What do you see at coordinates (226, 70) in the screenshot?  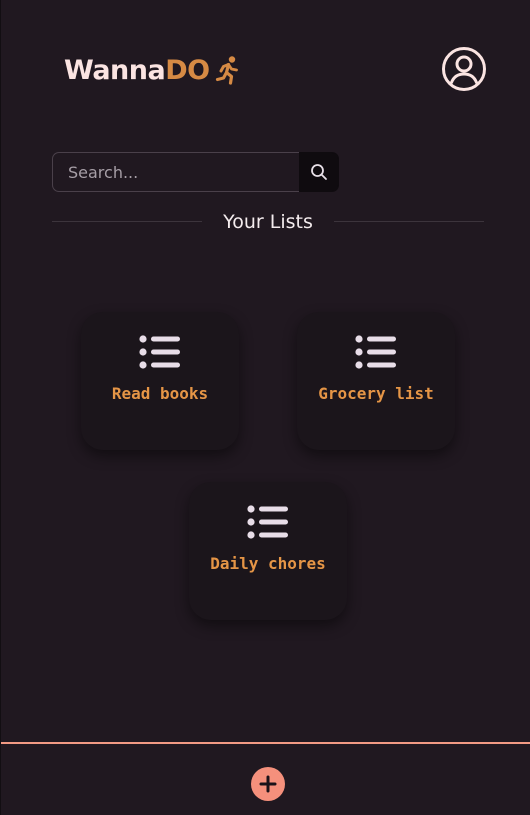 I see `running-person-icon` at bounding box center [226, 70].